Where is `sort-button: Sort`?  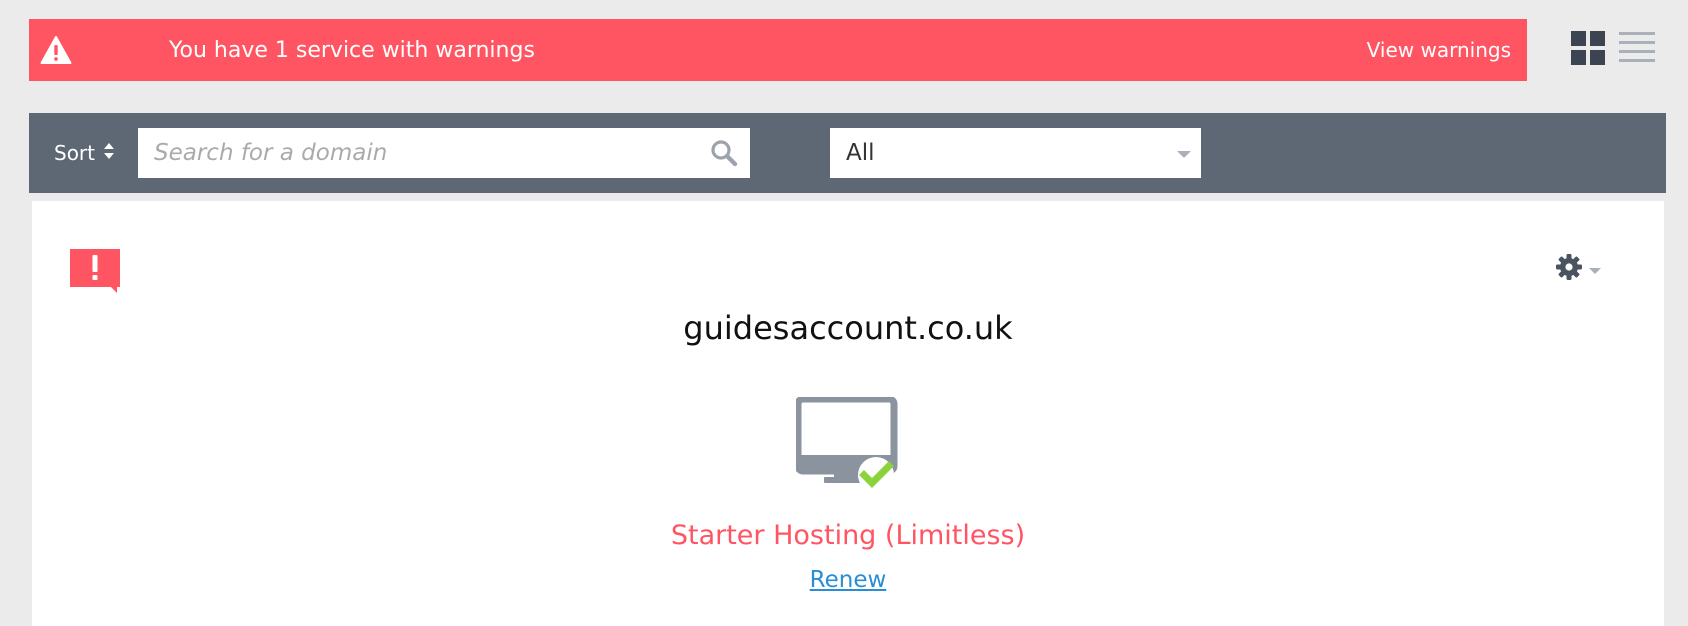 sort-button: Sort is located at coordinates (84, 153).